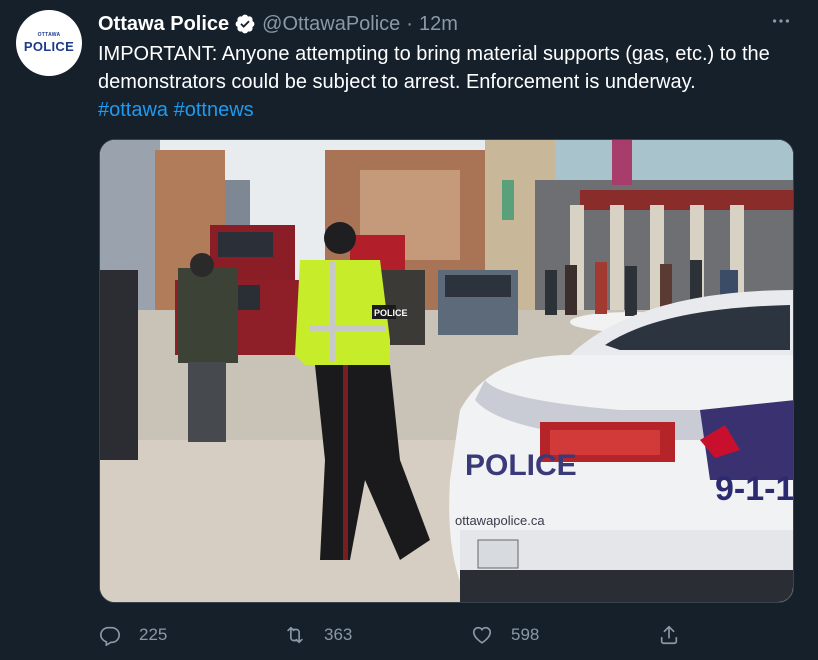  What do you see at coordinates (110, 636) in the screenshot?
I see `reply-icon` at bounding box center [110, 636].